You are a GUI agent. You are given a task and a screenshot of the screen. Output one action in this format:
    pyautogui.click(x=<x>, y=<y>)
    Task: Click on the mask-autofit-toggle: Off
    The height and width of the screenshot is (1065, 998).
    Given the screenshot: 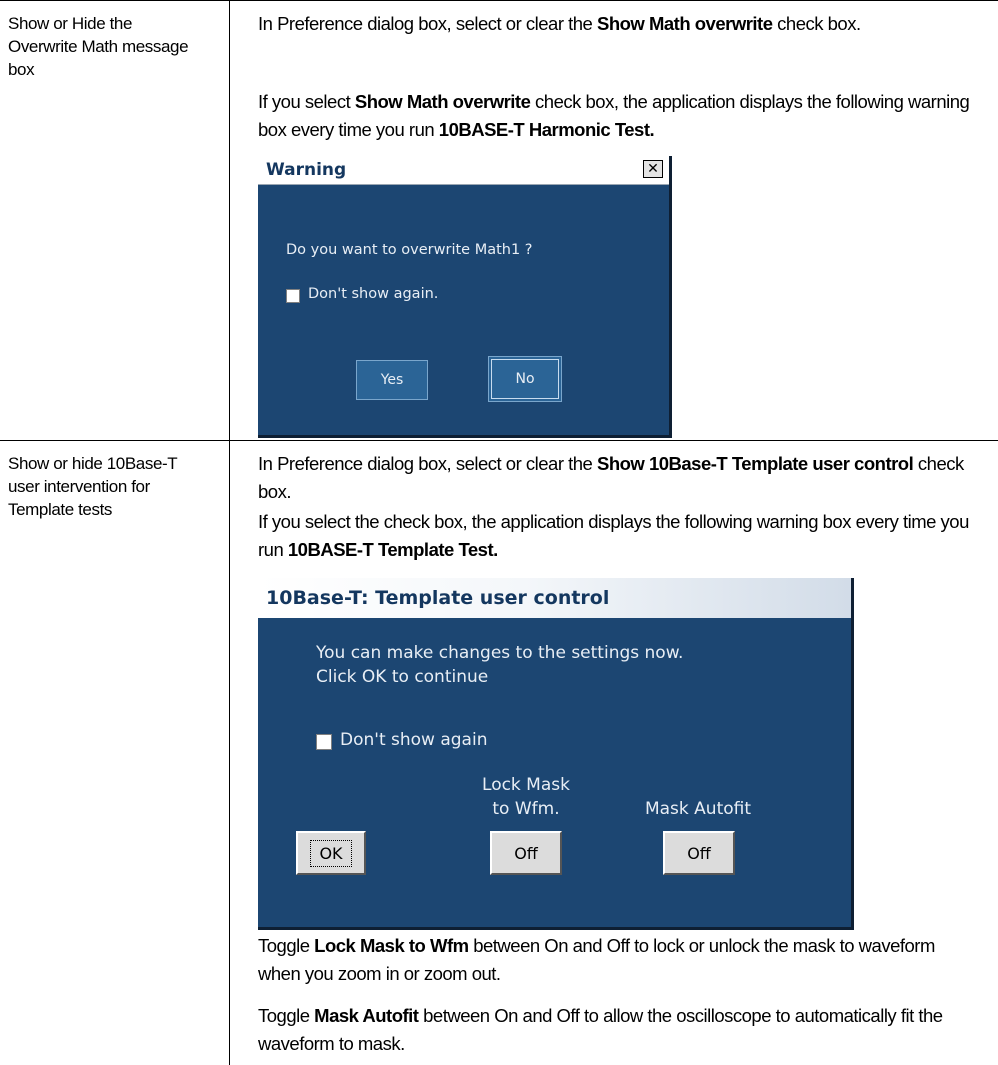 What is the action you would take?
    pyautogui.click(x=699, y=853)
    